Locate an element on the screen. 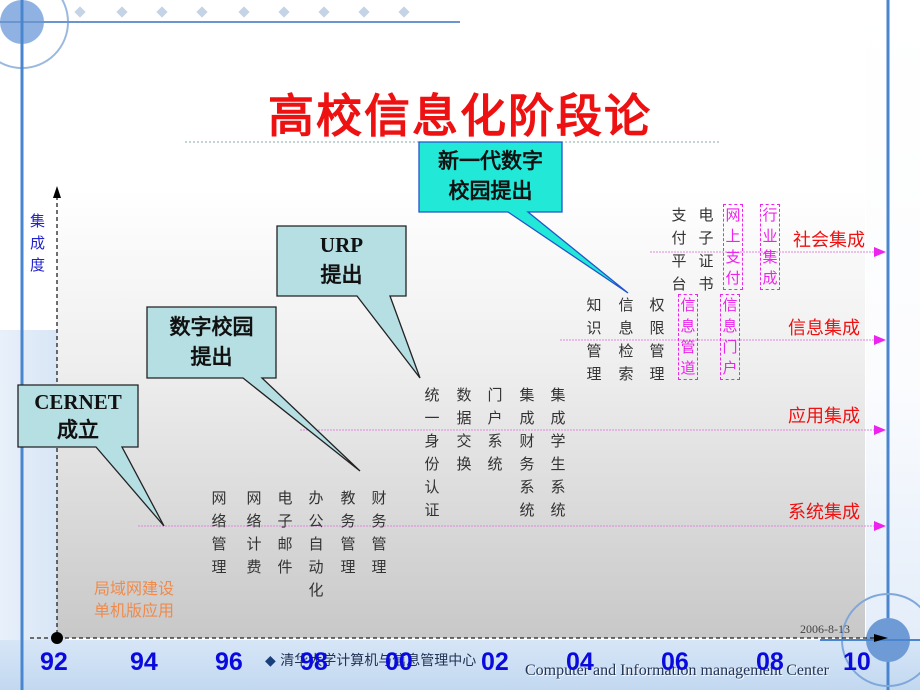 The height and width of the screenshot is (690, 920). origin-dot is located at coordinates (57, 638).